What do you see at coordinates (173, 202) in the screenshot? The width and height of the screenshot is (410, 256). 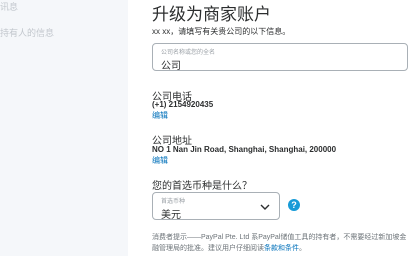 I see `currency-label: 首选币种` at bounding box center [173, 202].